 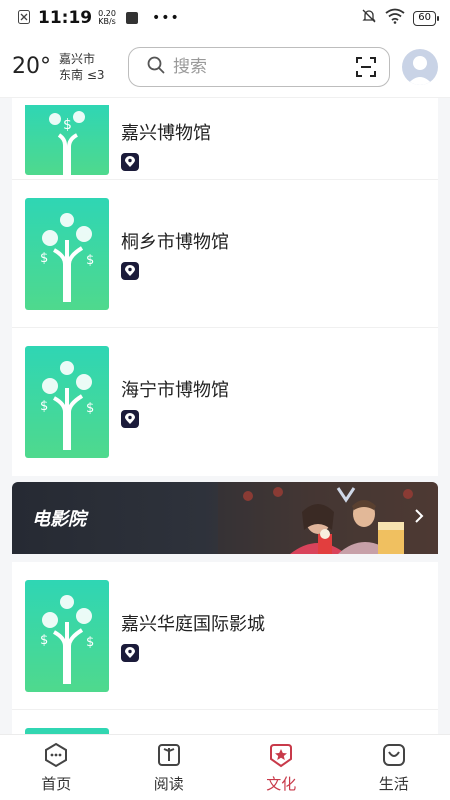 I want to click on weather-location: 嘉兴市 东南 ≤3, so click(x=82, y=67).